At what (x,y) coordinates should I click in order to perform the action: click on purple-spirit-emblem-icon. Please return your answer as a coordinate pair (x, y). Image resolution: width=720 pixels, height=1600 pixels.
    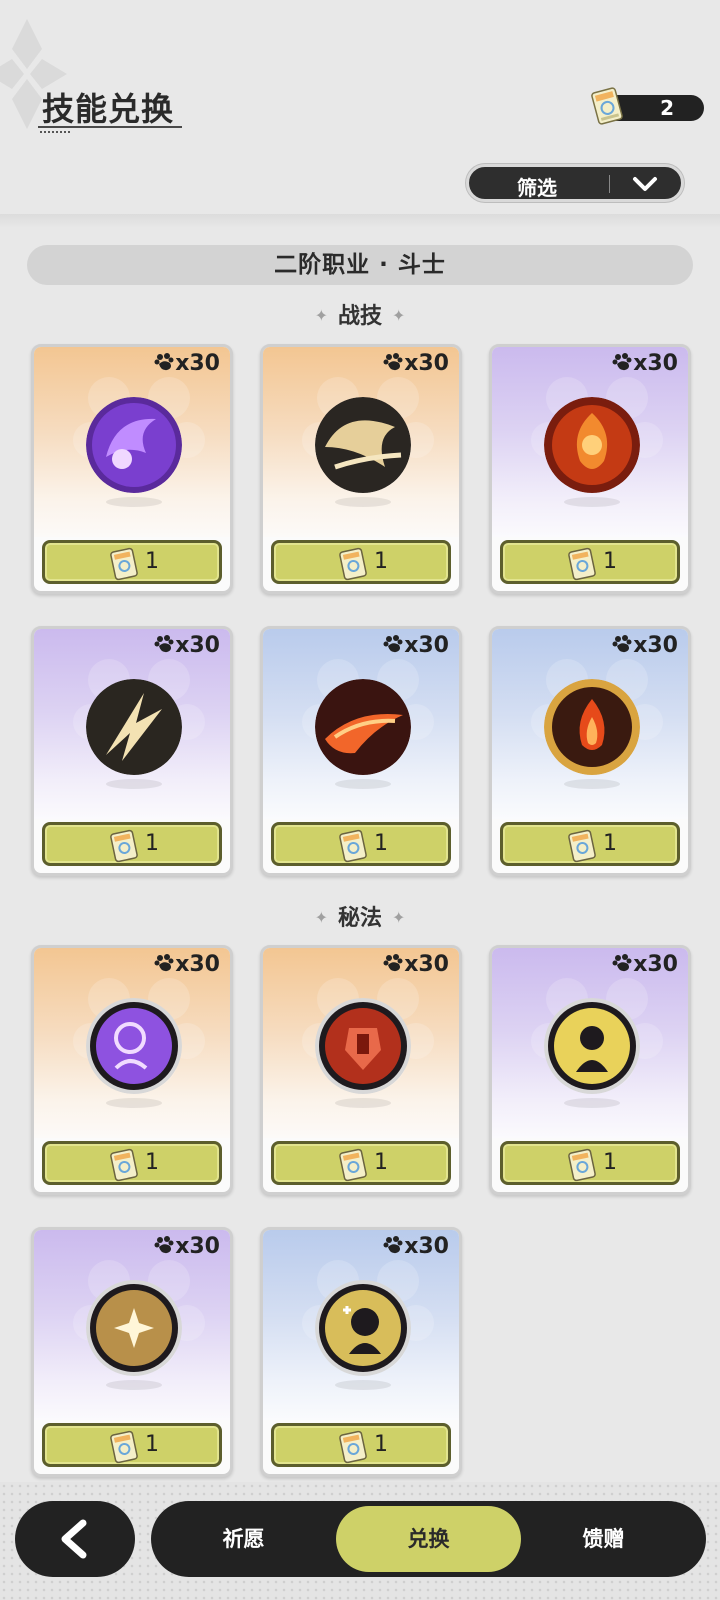
    Looking at the image, I should click on (134, 1046).